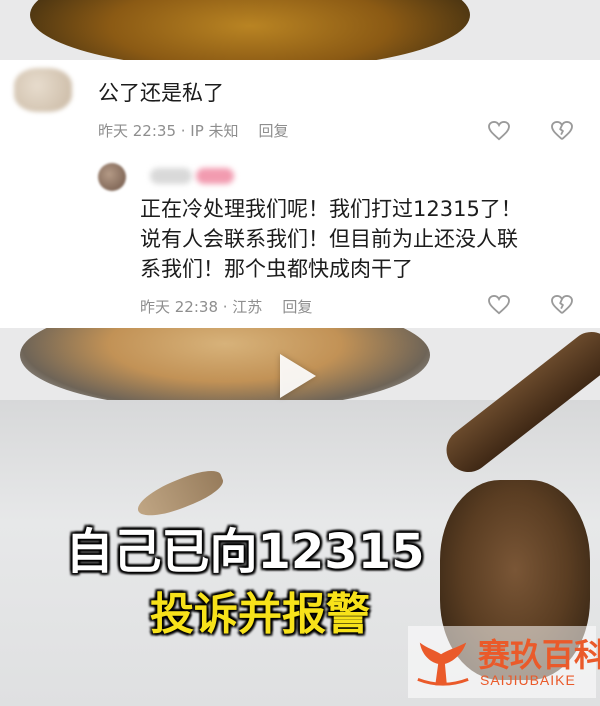 The height and width of the screenshot is (706, 600). Describe the element at coordinates (443, 664) in the screenshot. I see `whale-tail-logo-icon` at that location.